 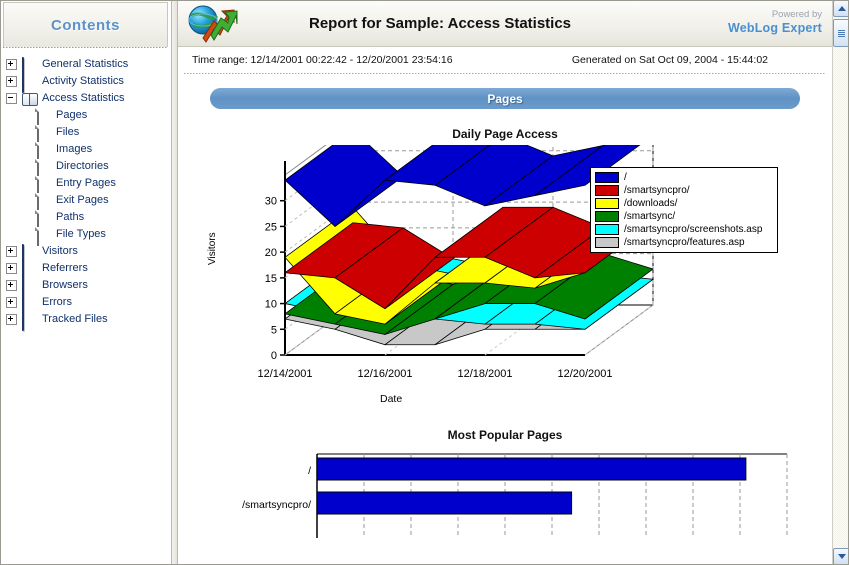 I want to click on generated-on-text: Generated on Sat Oct 09, 2004 - 15:44:02, so click(x=669, y=60).